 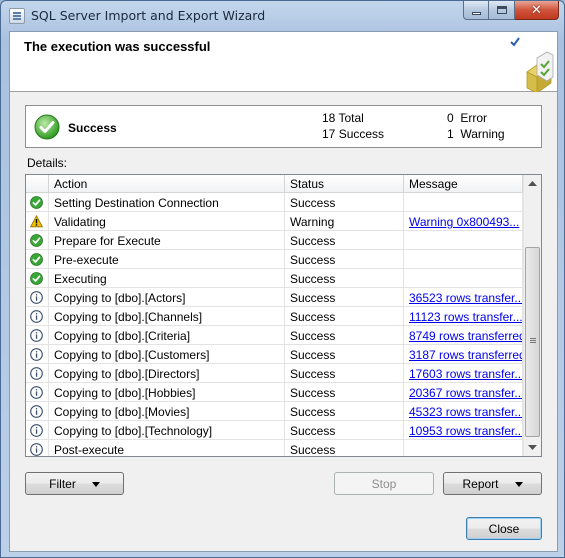 I want to click on row-action: Copying to [dbo].[Customers], so click(x=167, y=354).